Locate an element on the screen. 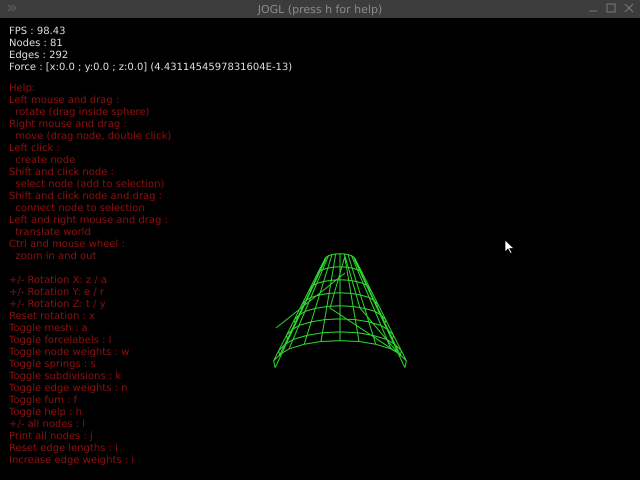  stat-line: Nodes : 81 is located at coordinates (36, 44).